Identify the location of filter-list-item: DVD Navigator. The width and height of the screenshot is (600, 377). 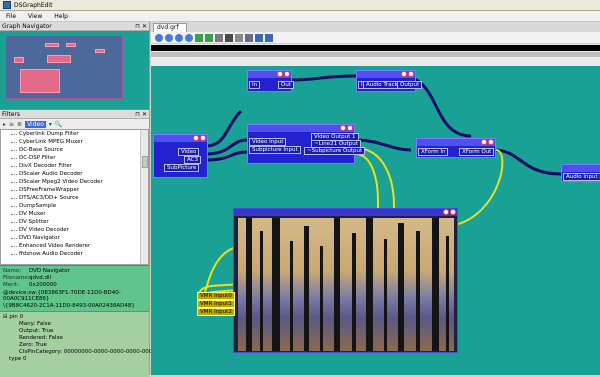
(74, 238).